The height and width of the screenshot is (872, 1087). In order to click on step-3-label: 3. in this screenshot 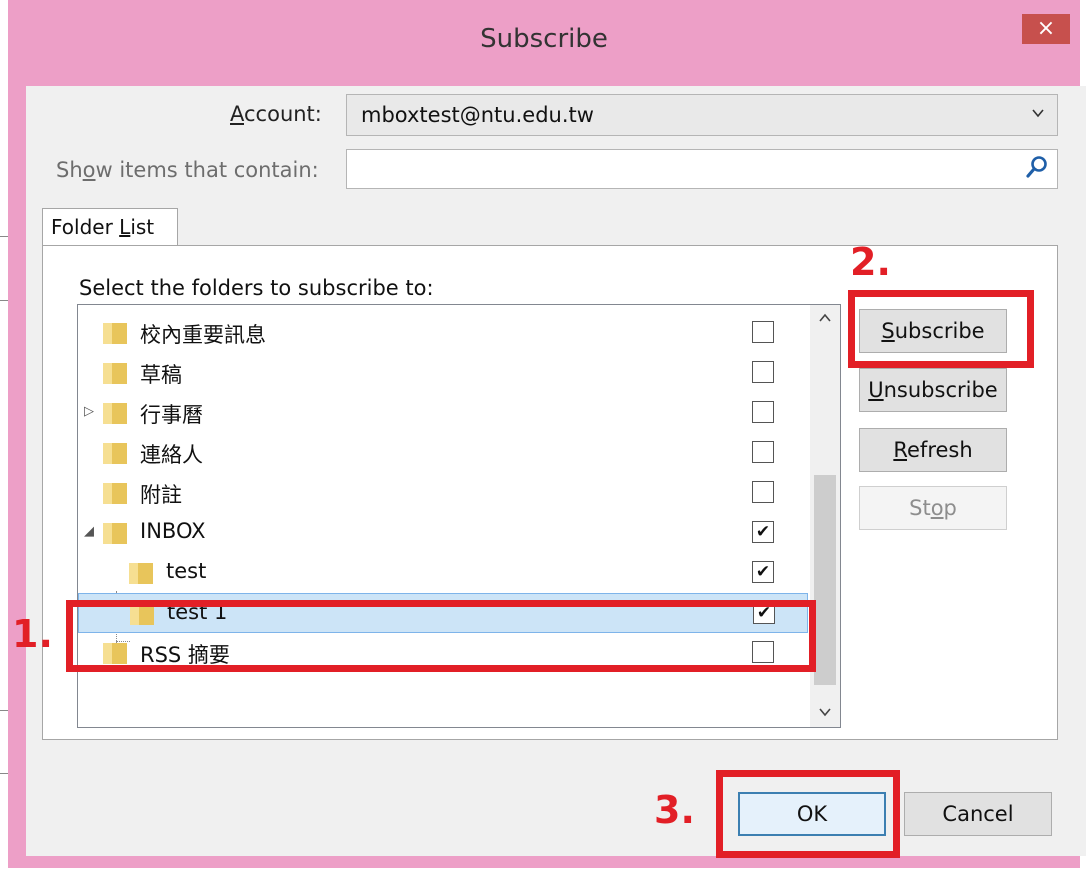, I will do `click(674, 810)`.